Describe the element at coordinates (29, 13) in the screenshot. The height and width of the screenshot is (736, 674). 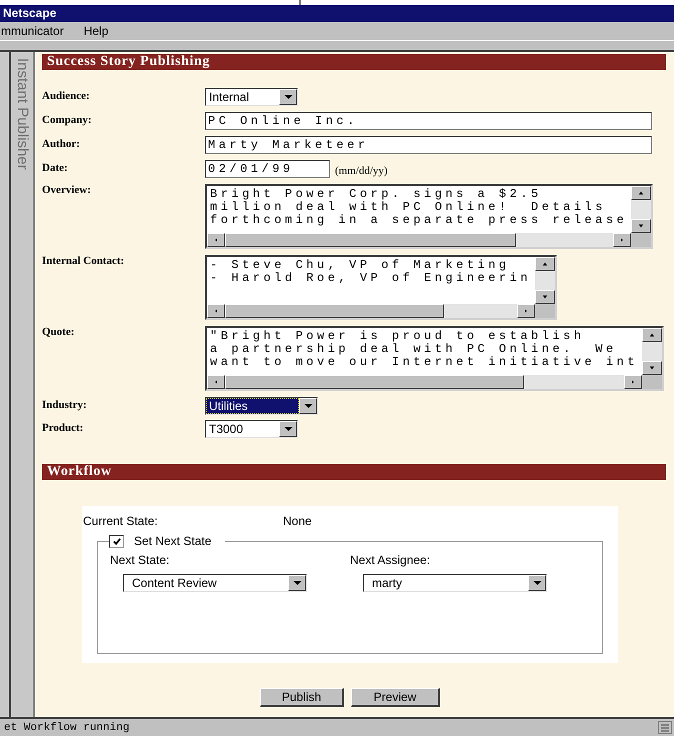
I see `window-title: Netscape` at that location.